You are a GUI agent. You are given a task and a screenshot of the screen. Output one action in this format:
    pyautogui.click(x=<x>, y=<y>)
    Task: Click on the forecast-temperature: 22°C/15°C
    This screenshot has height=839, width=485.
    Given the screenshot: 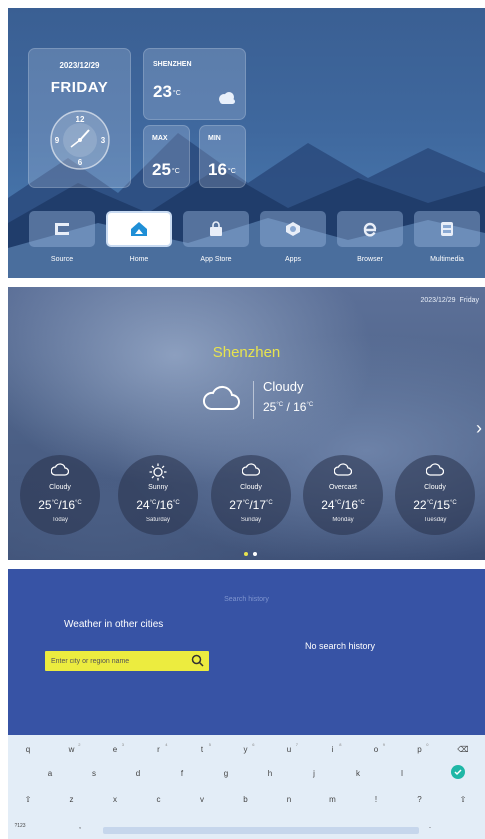 What is the action you would take?
    pyautogui.click(x=435, y=505)
    